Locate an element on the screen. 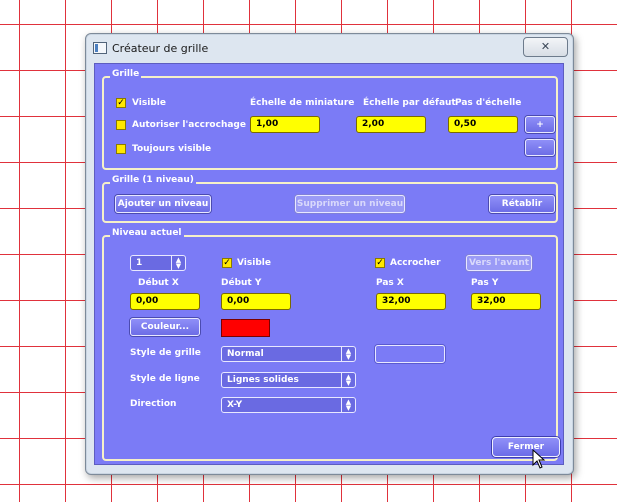 The height and width of the screenshot is (502, 617). line-style-select: Lignes solides ▲ ▼ is located at coordinates (288, 380).